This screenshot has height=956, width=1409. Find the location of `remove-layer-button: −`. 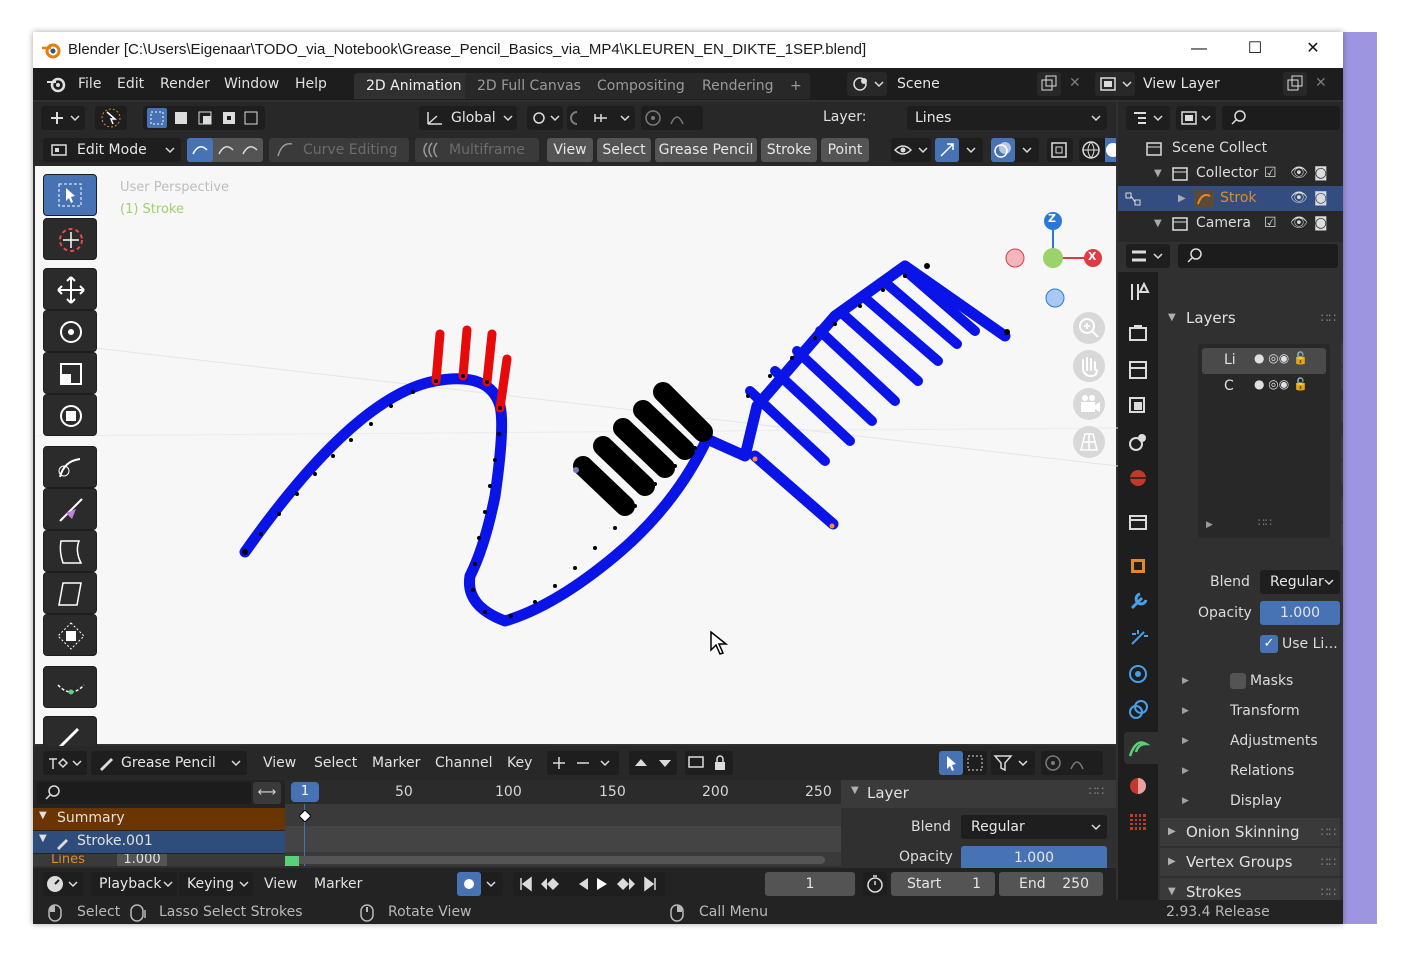

remove-layer-button: − is located at coordinates (1342, 379).